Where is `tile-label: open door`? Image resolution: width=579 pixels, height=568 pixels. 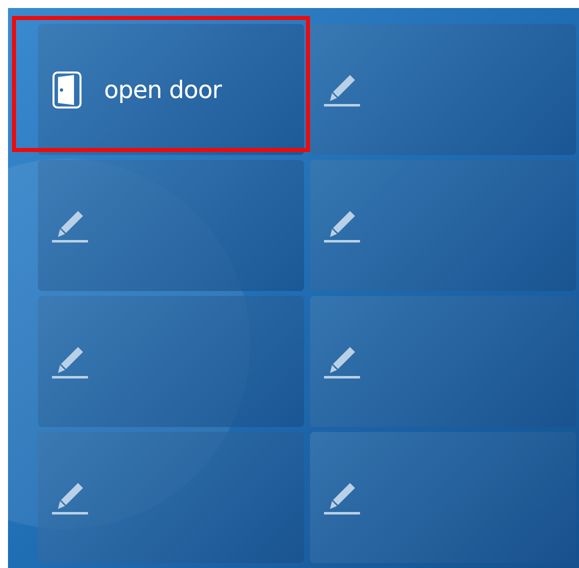 tile-label: open door is located at coordinates (163, 90).